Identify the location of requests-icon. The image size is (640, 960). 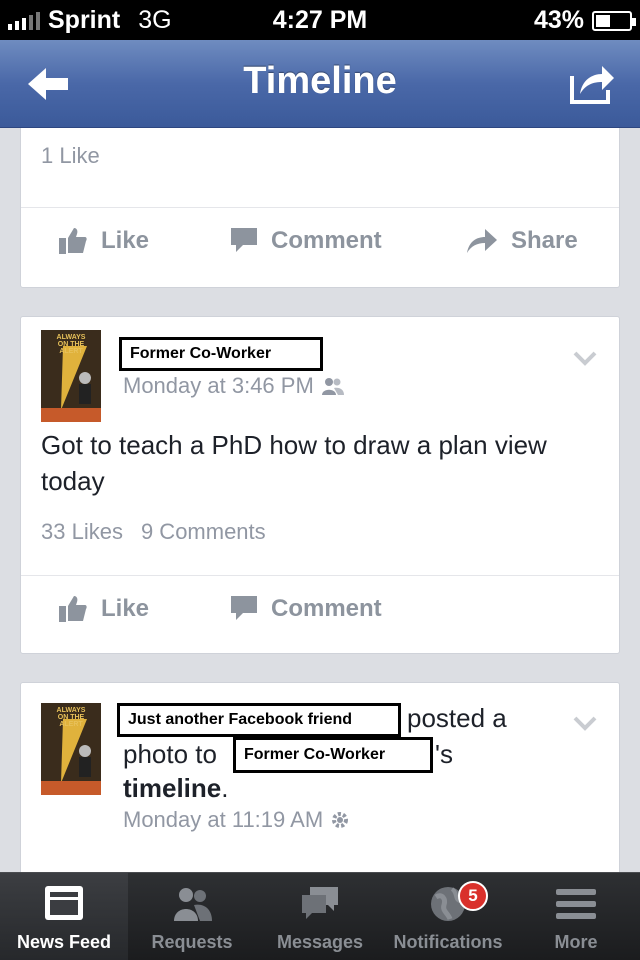
(193, 904).